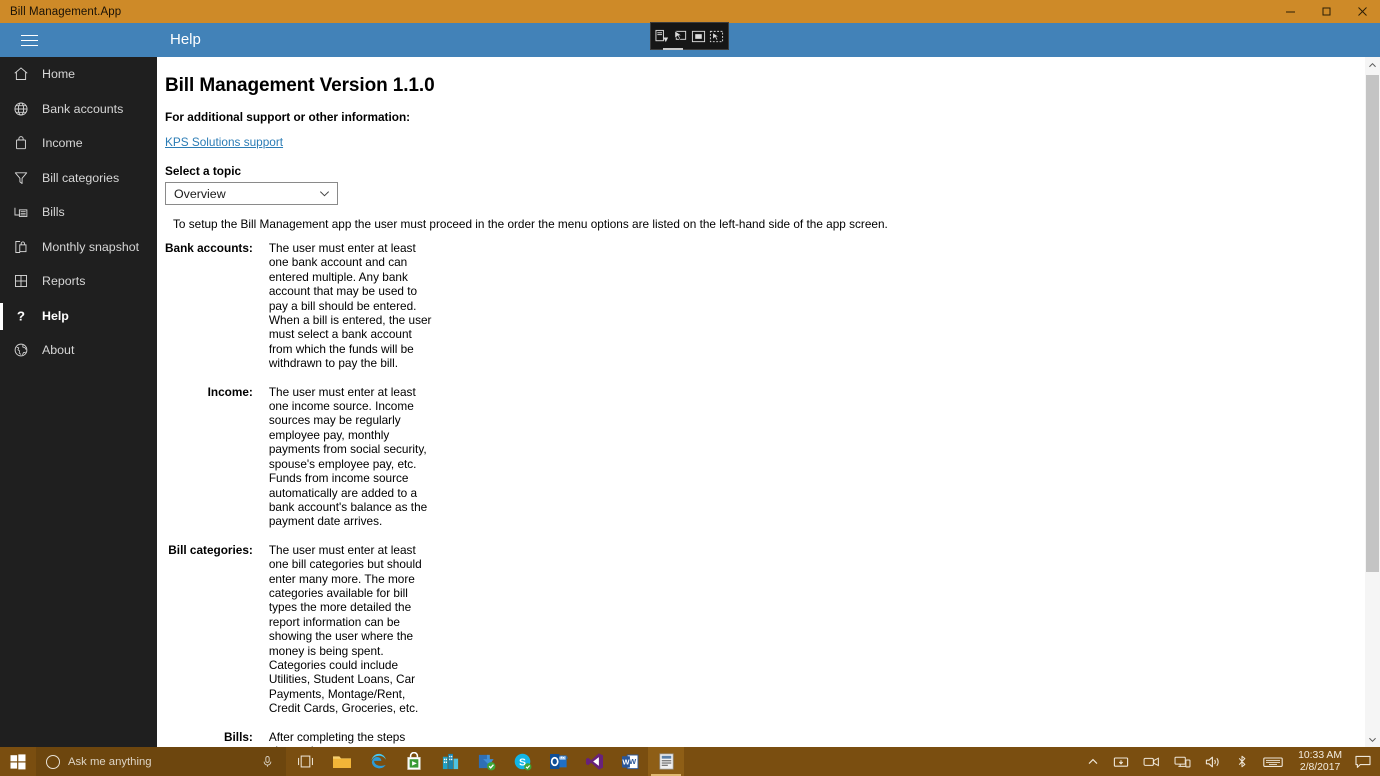 The image size is (1380, 776). I want to click on scroll-down-arrow, so click(1372, 739).